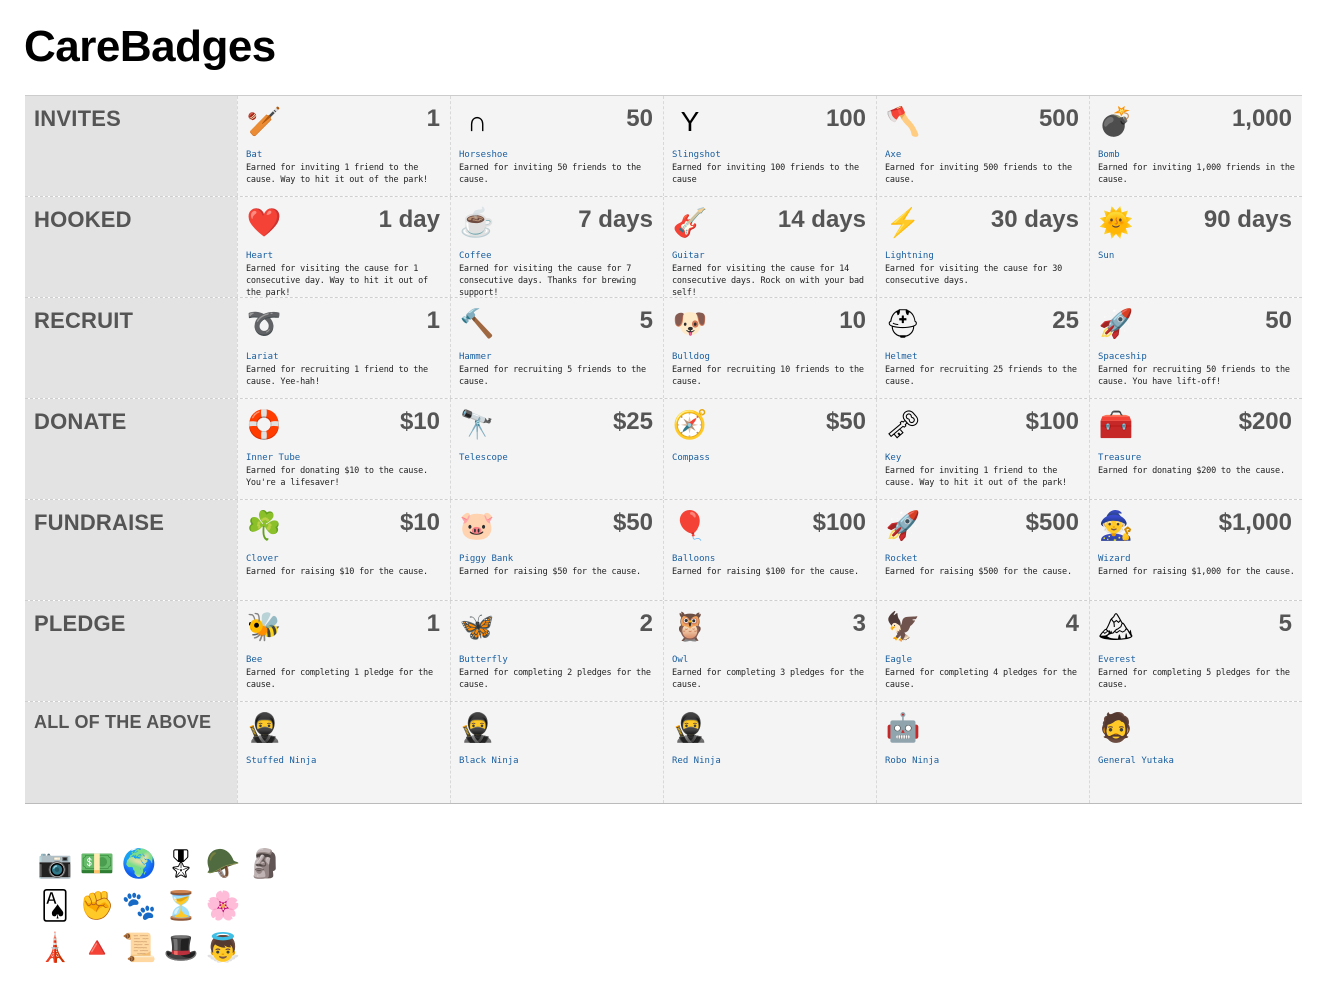  I want to click on badge-name: Robo Ninja, so click(984, 761).